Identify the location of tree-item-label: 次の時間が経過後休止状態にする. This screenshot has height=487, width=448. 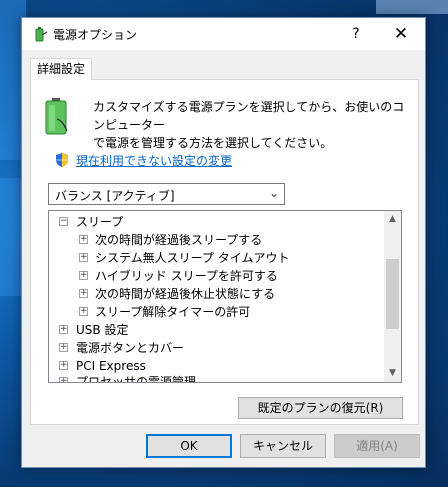
(185, 294).